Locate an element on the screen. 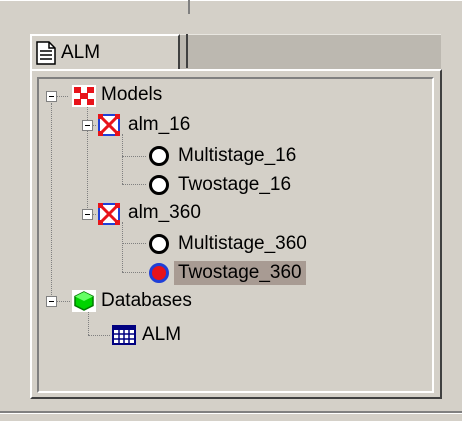 The height and width of the screenshot is (421, 462). tree-item-alm-database: ALM is located at coordinates (161, 335).